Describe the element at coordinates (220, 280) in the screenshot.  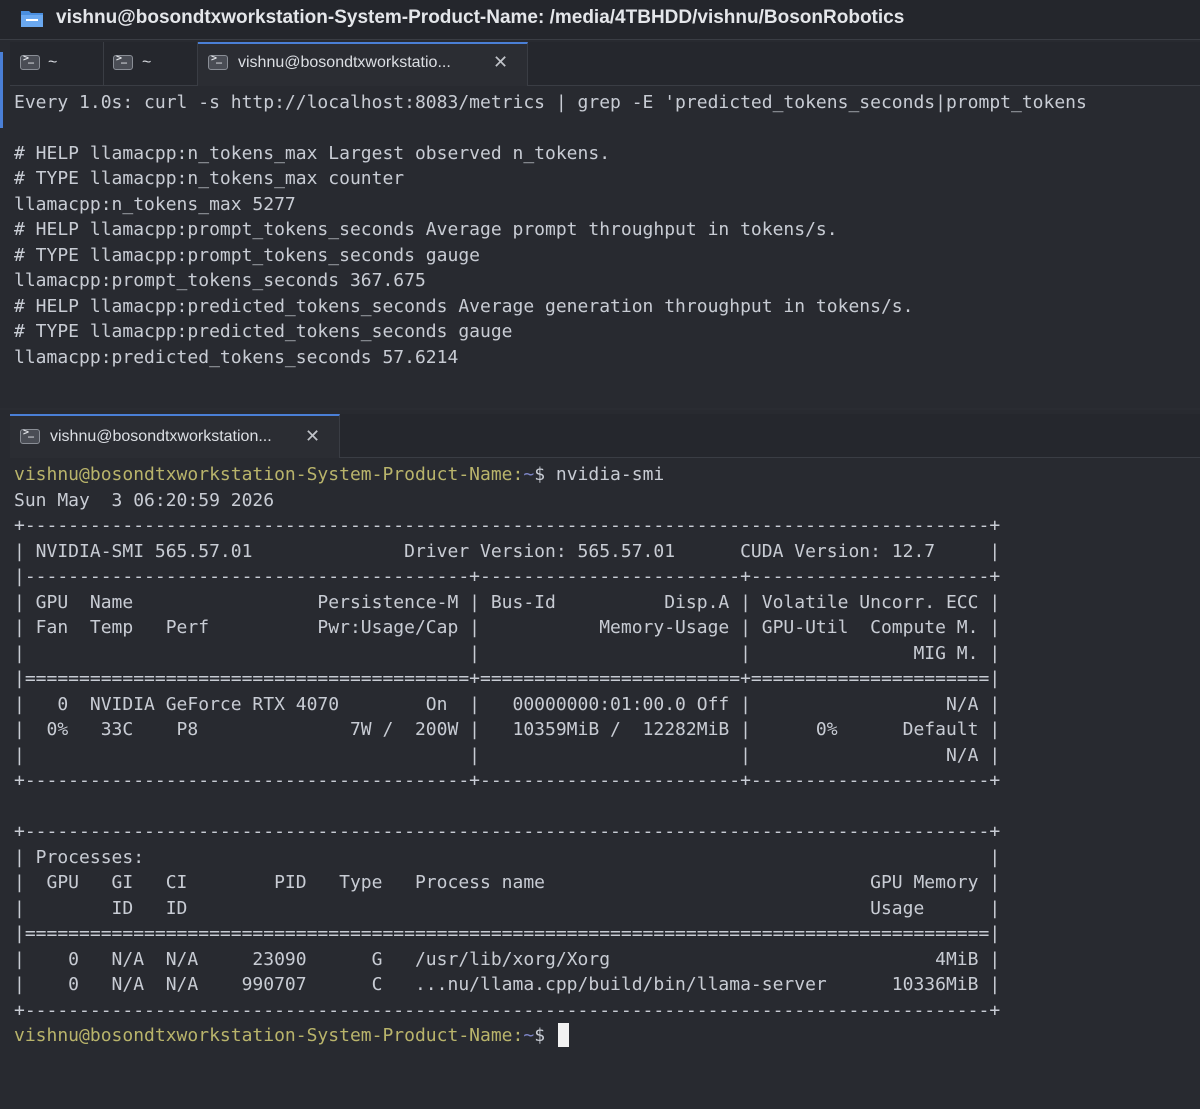
I see `terminal-line: llamacpp:prompt_tokens_seconds 367.675` at that location.